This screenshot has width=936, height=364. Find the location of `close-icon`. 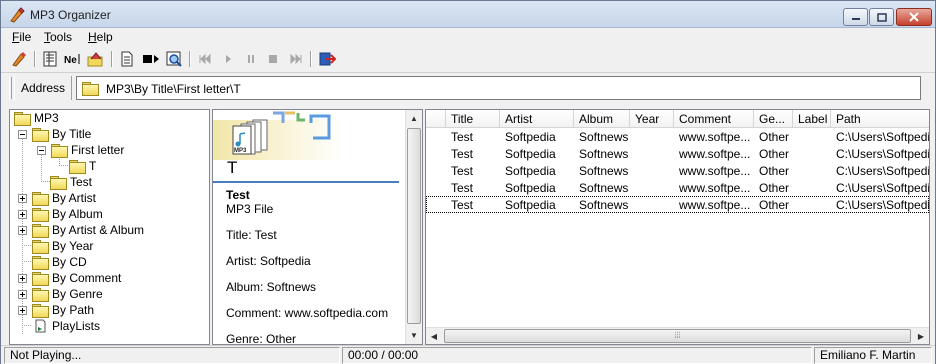

close-icon is located at coordinates (914, 17).